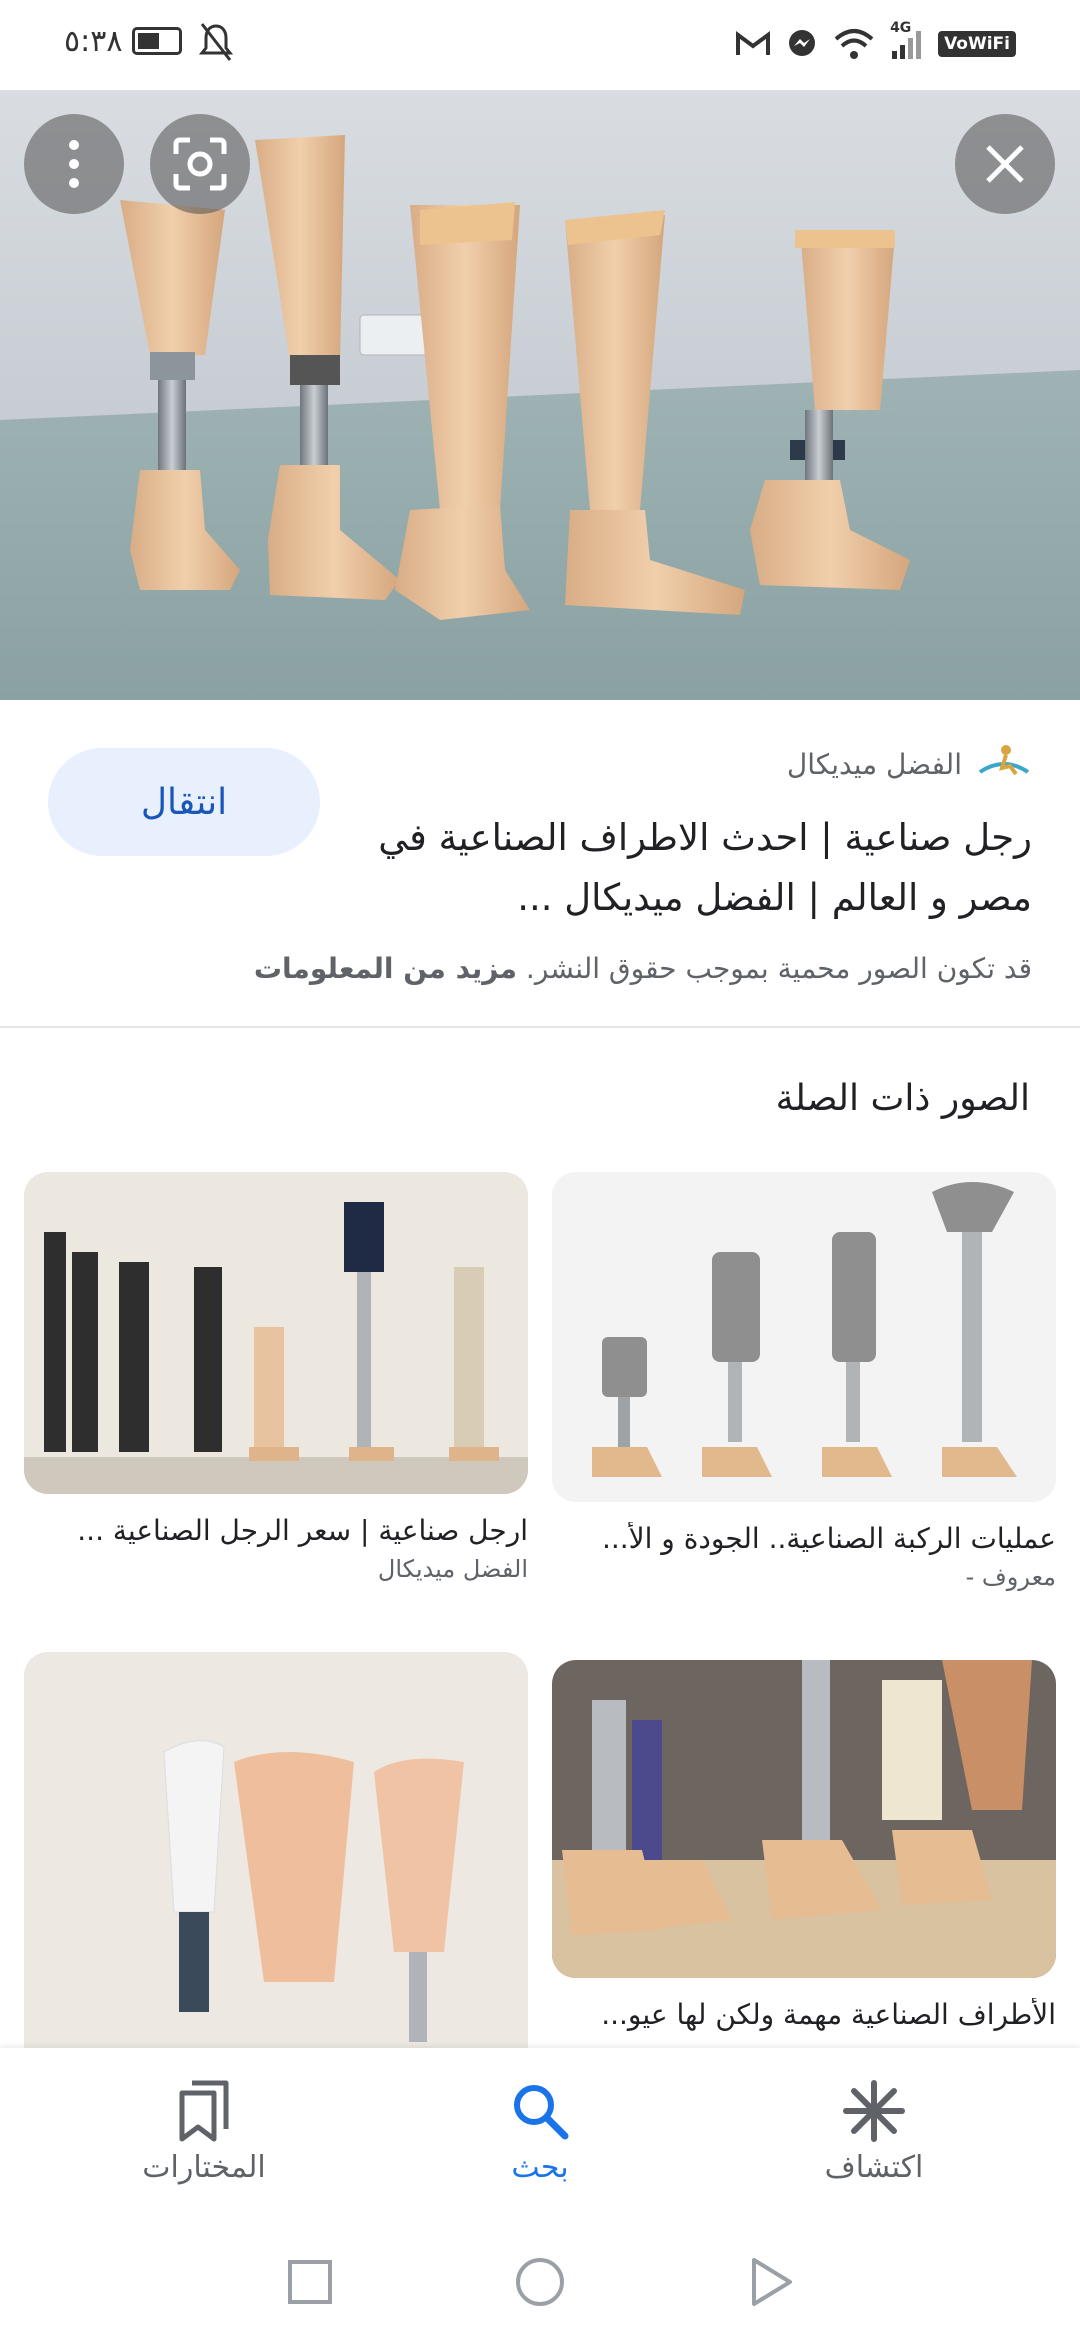 This screenshot has height=2340, width=1080. I want to click on google-lens-icon, so click(200, 164).